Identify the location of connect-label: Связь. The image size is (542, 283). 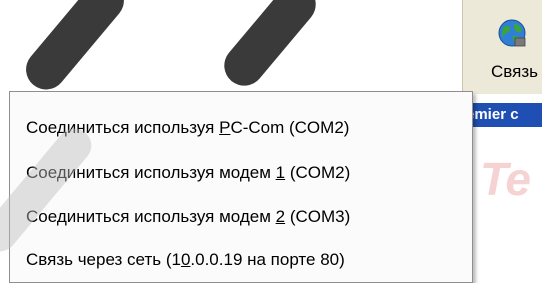
(514, 71).